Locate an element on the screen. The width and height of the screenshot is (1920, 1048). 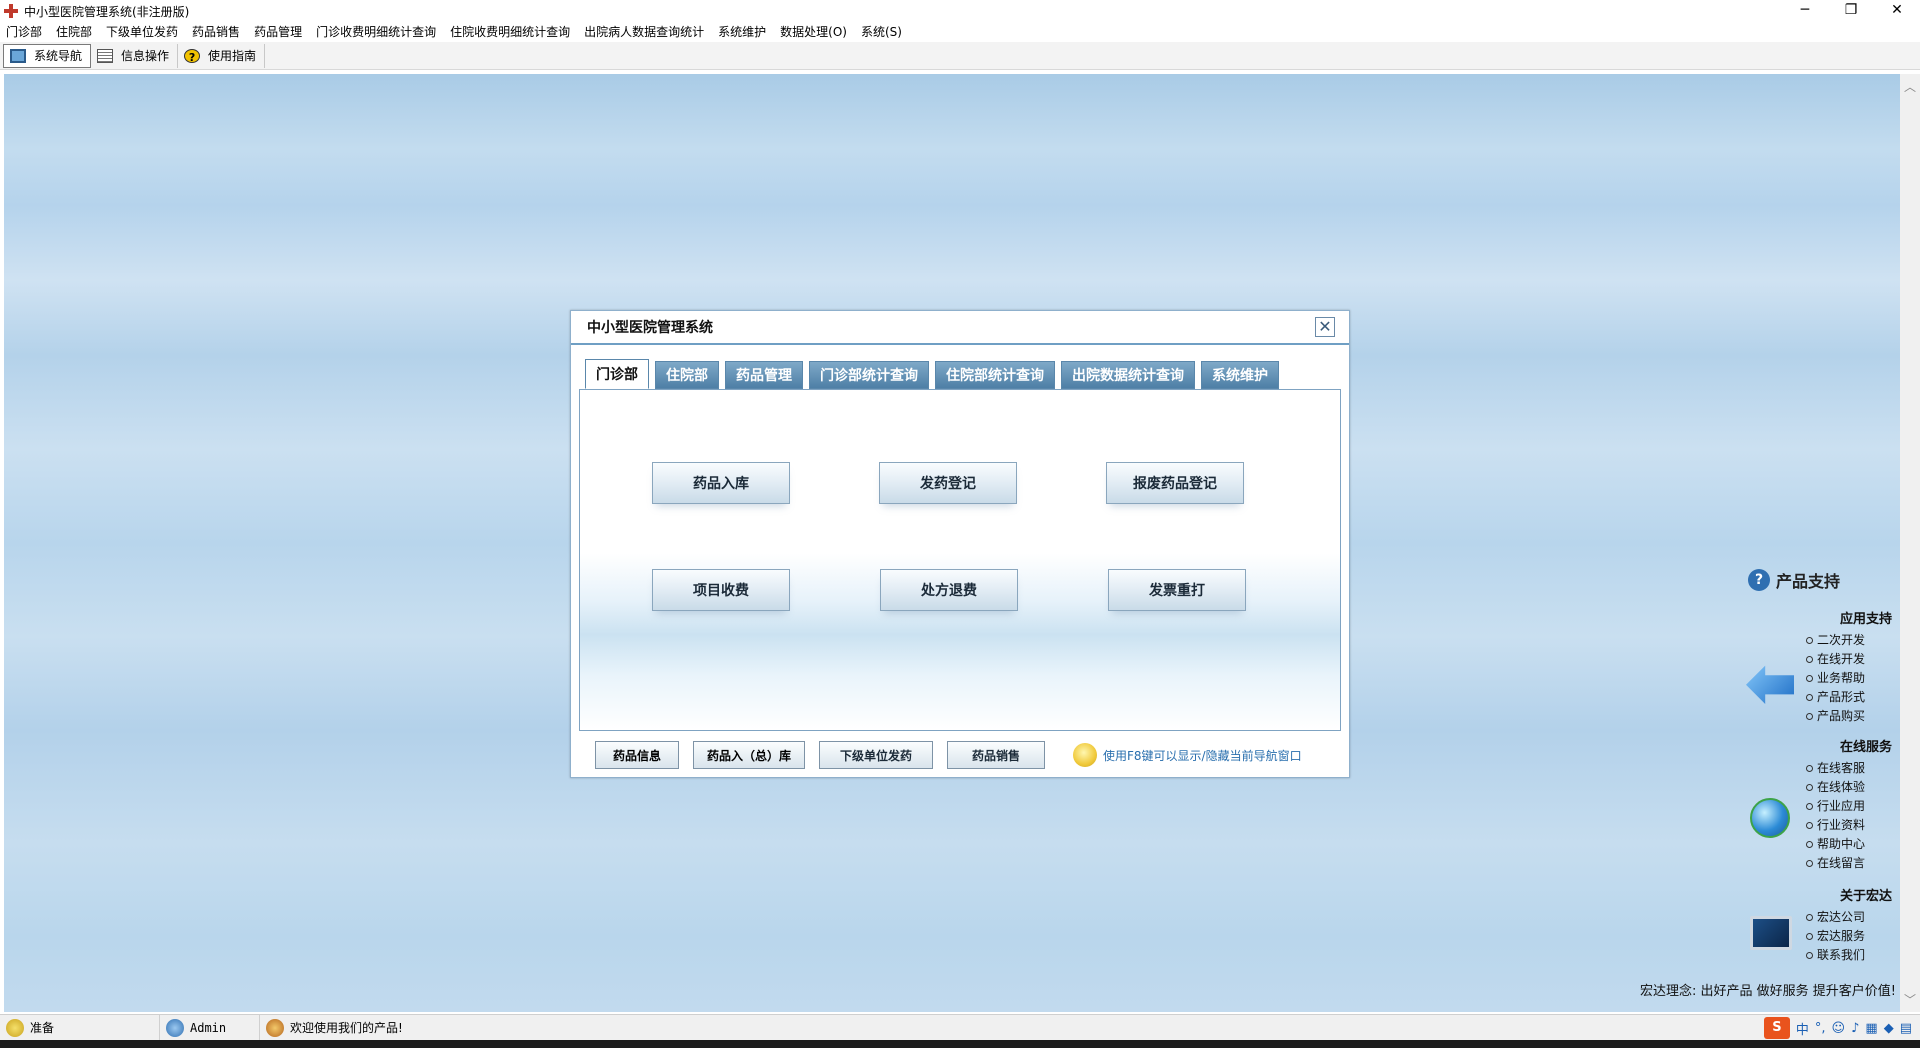
users-icon is located at coordinates (275, 1027).